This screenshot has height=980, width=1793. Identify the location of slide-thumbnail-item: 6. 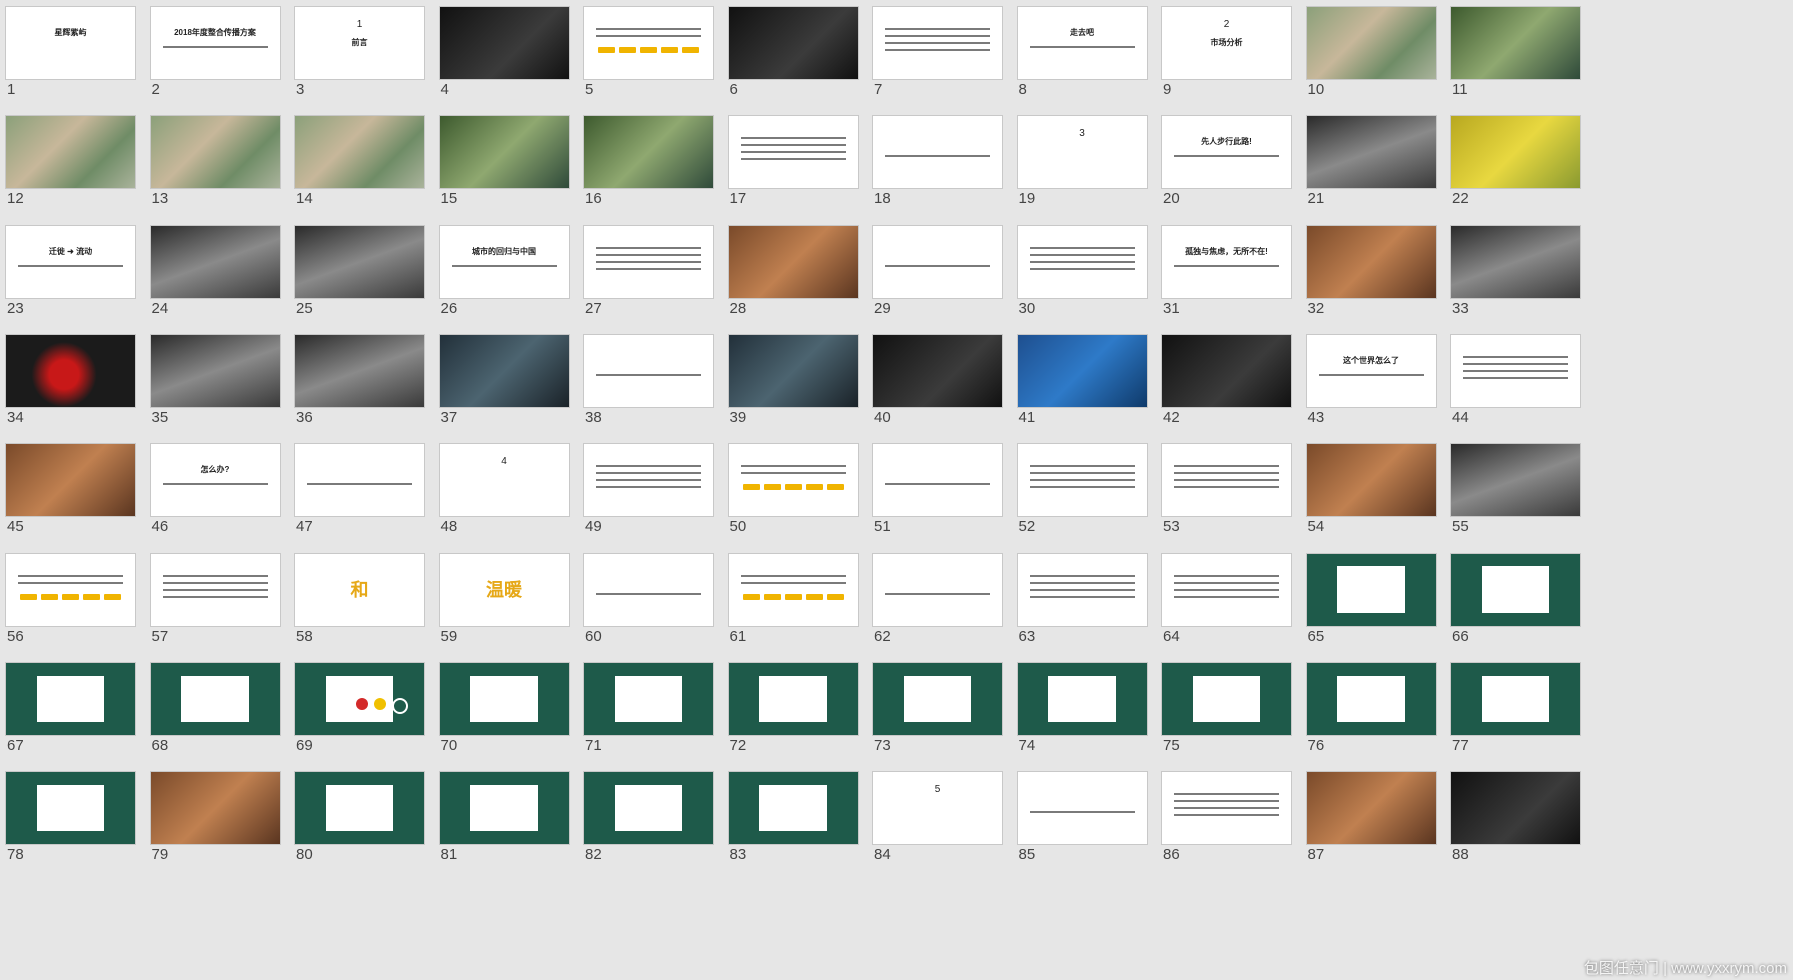
(793, 66).